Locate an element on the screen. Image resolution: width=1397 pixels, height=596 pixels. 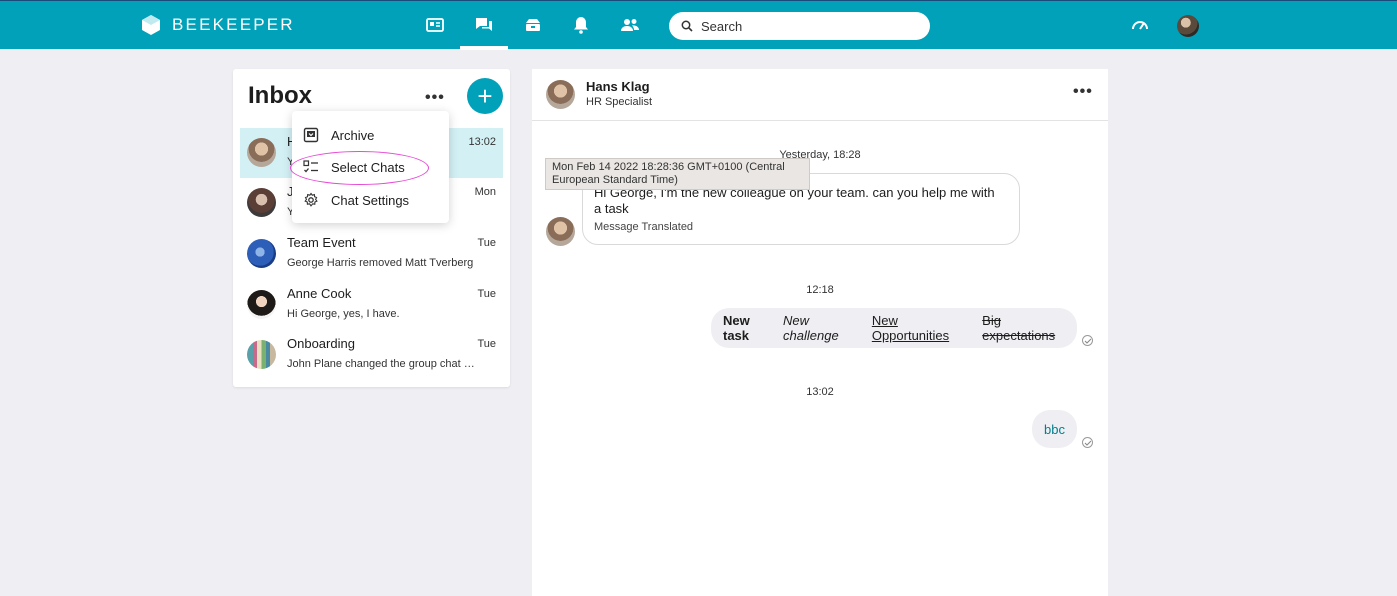
menu-item-label: Archive is located at coordinates (353, 135).